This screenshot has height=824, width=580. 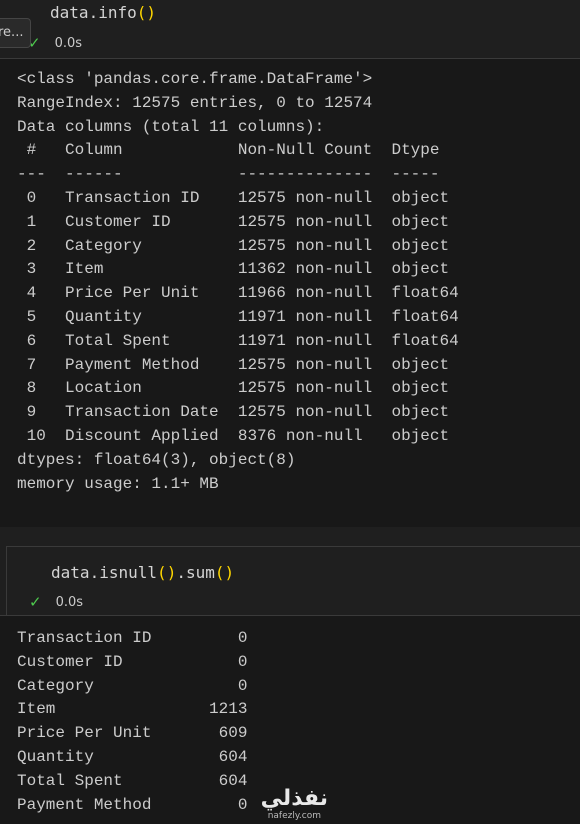 I want to click on watermark-logo: نفذلي, so click(x=294, y=798).